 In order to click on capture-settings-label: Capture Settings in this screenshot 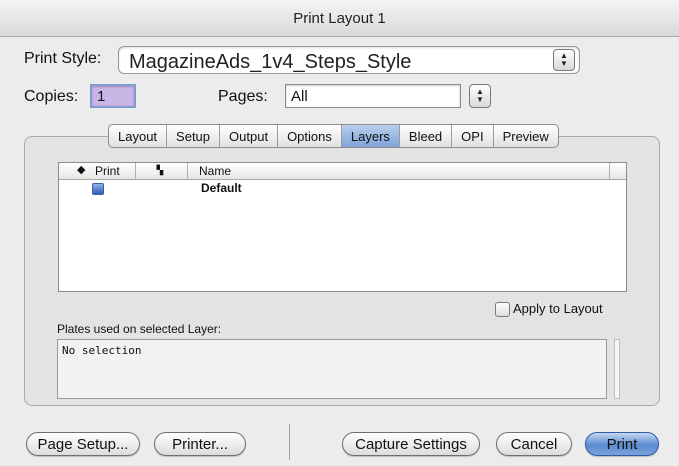, I will do `click(411, 444)`.